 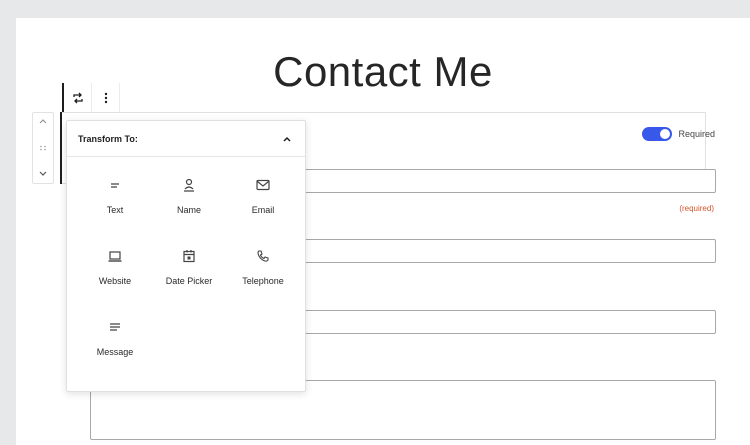 What do you see at coordinates (115, 185) in the screenshot?
I see `text-lines-icon` at bounding box center [115, 185].